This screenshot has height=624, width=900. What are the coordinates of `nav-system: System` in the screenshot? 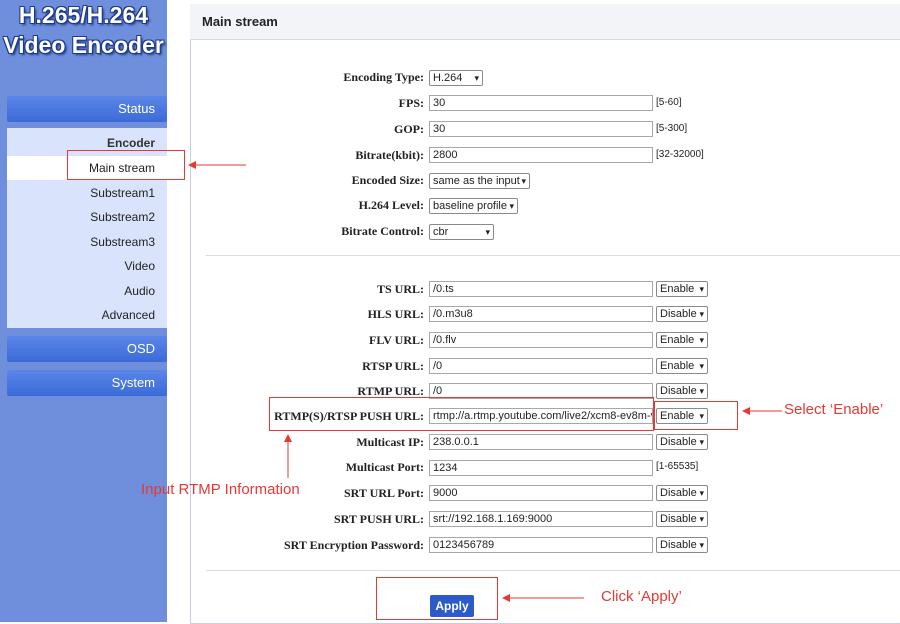 It's located at (87, 383).